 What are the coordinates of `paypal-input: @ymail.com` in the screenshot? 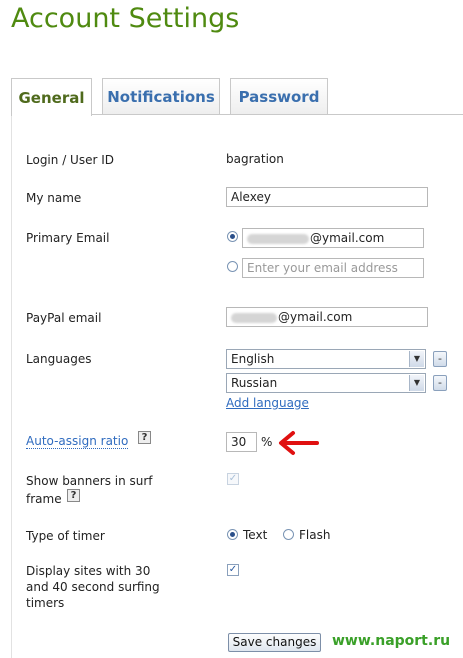 It's located at (327, 317).